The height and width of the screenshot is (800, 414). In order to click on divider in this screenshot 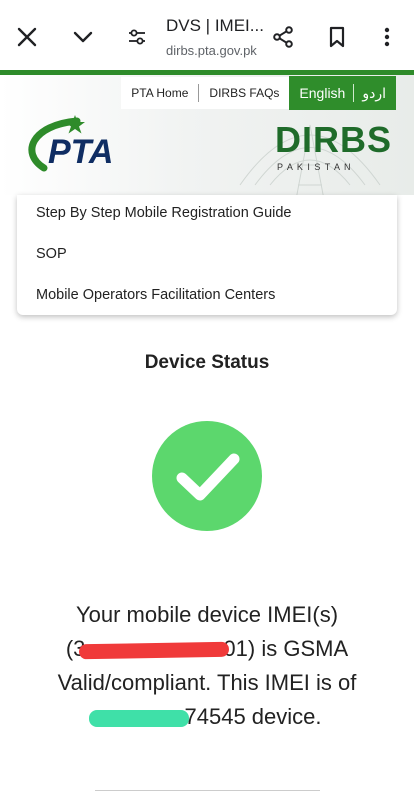, I will do `click(207, 790)`.